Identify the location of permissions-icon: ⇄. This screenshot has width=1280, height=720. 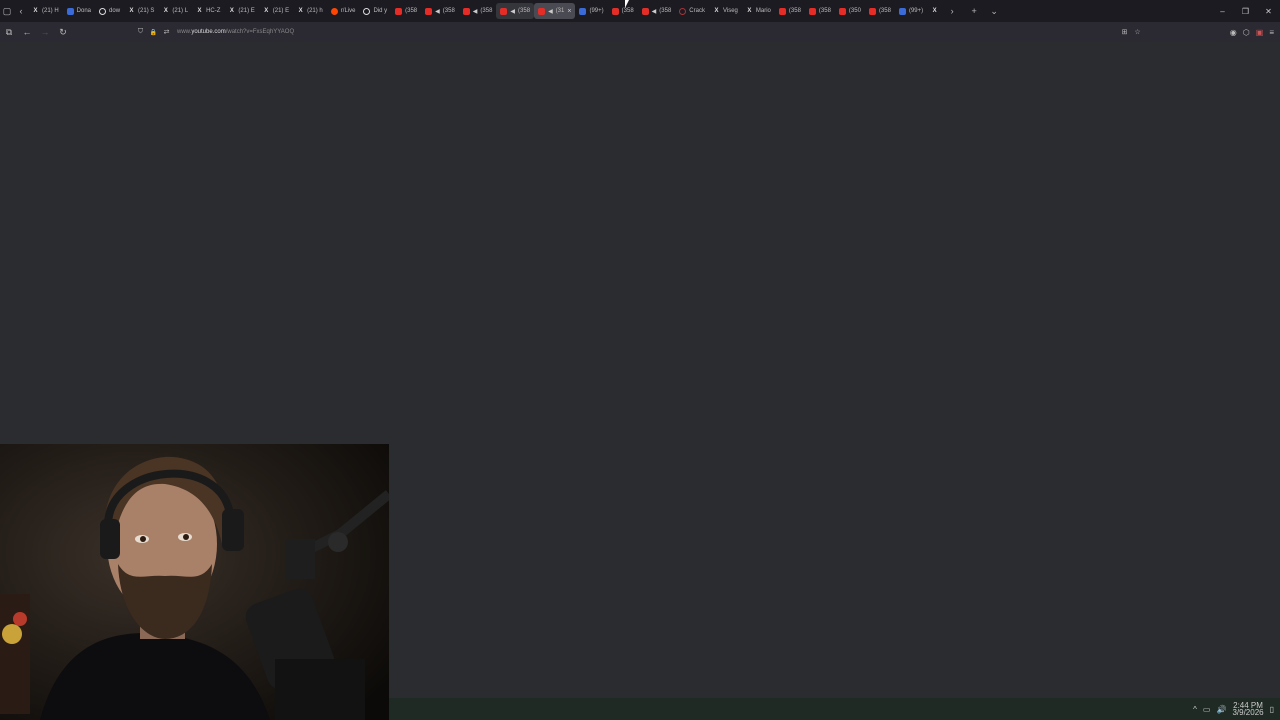
(166, 32).